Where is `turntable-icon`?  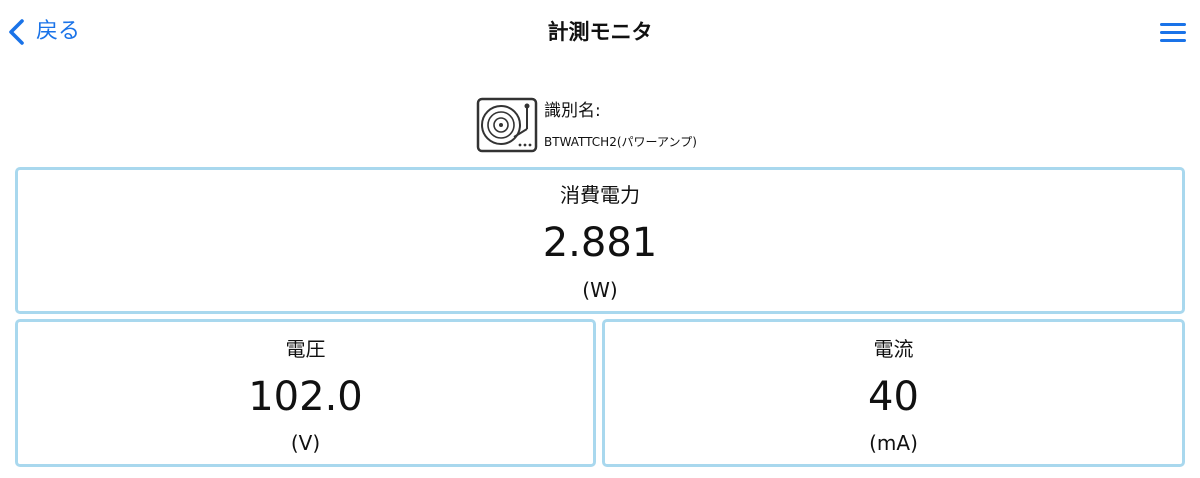 turntable-icon is located at coordinates (507, 125).